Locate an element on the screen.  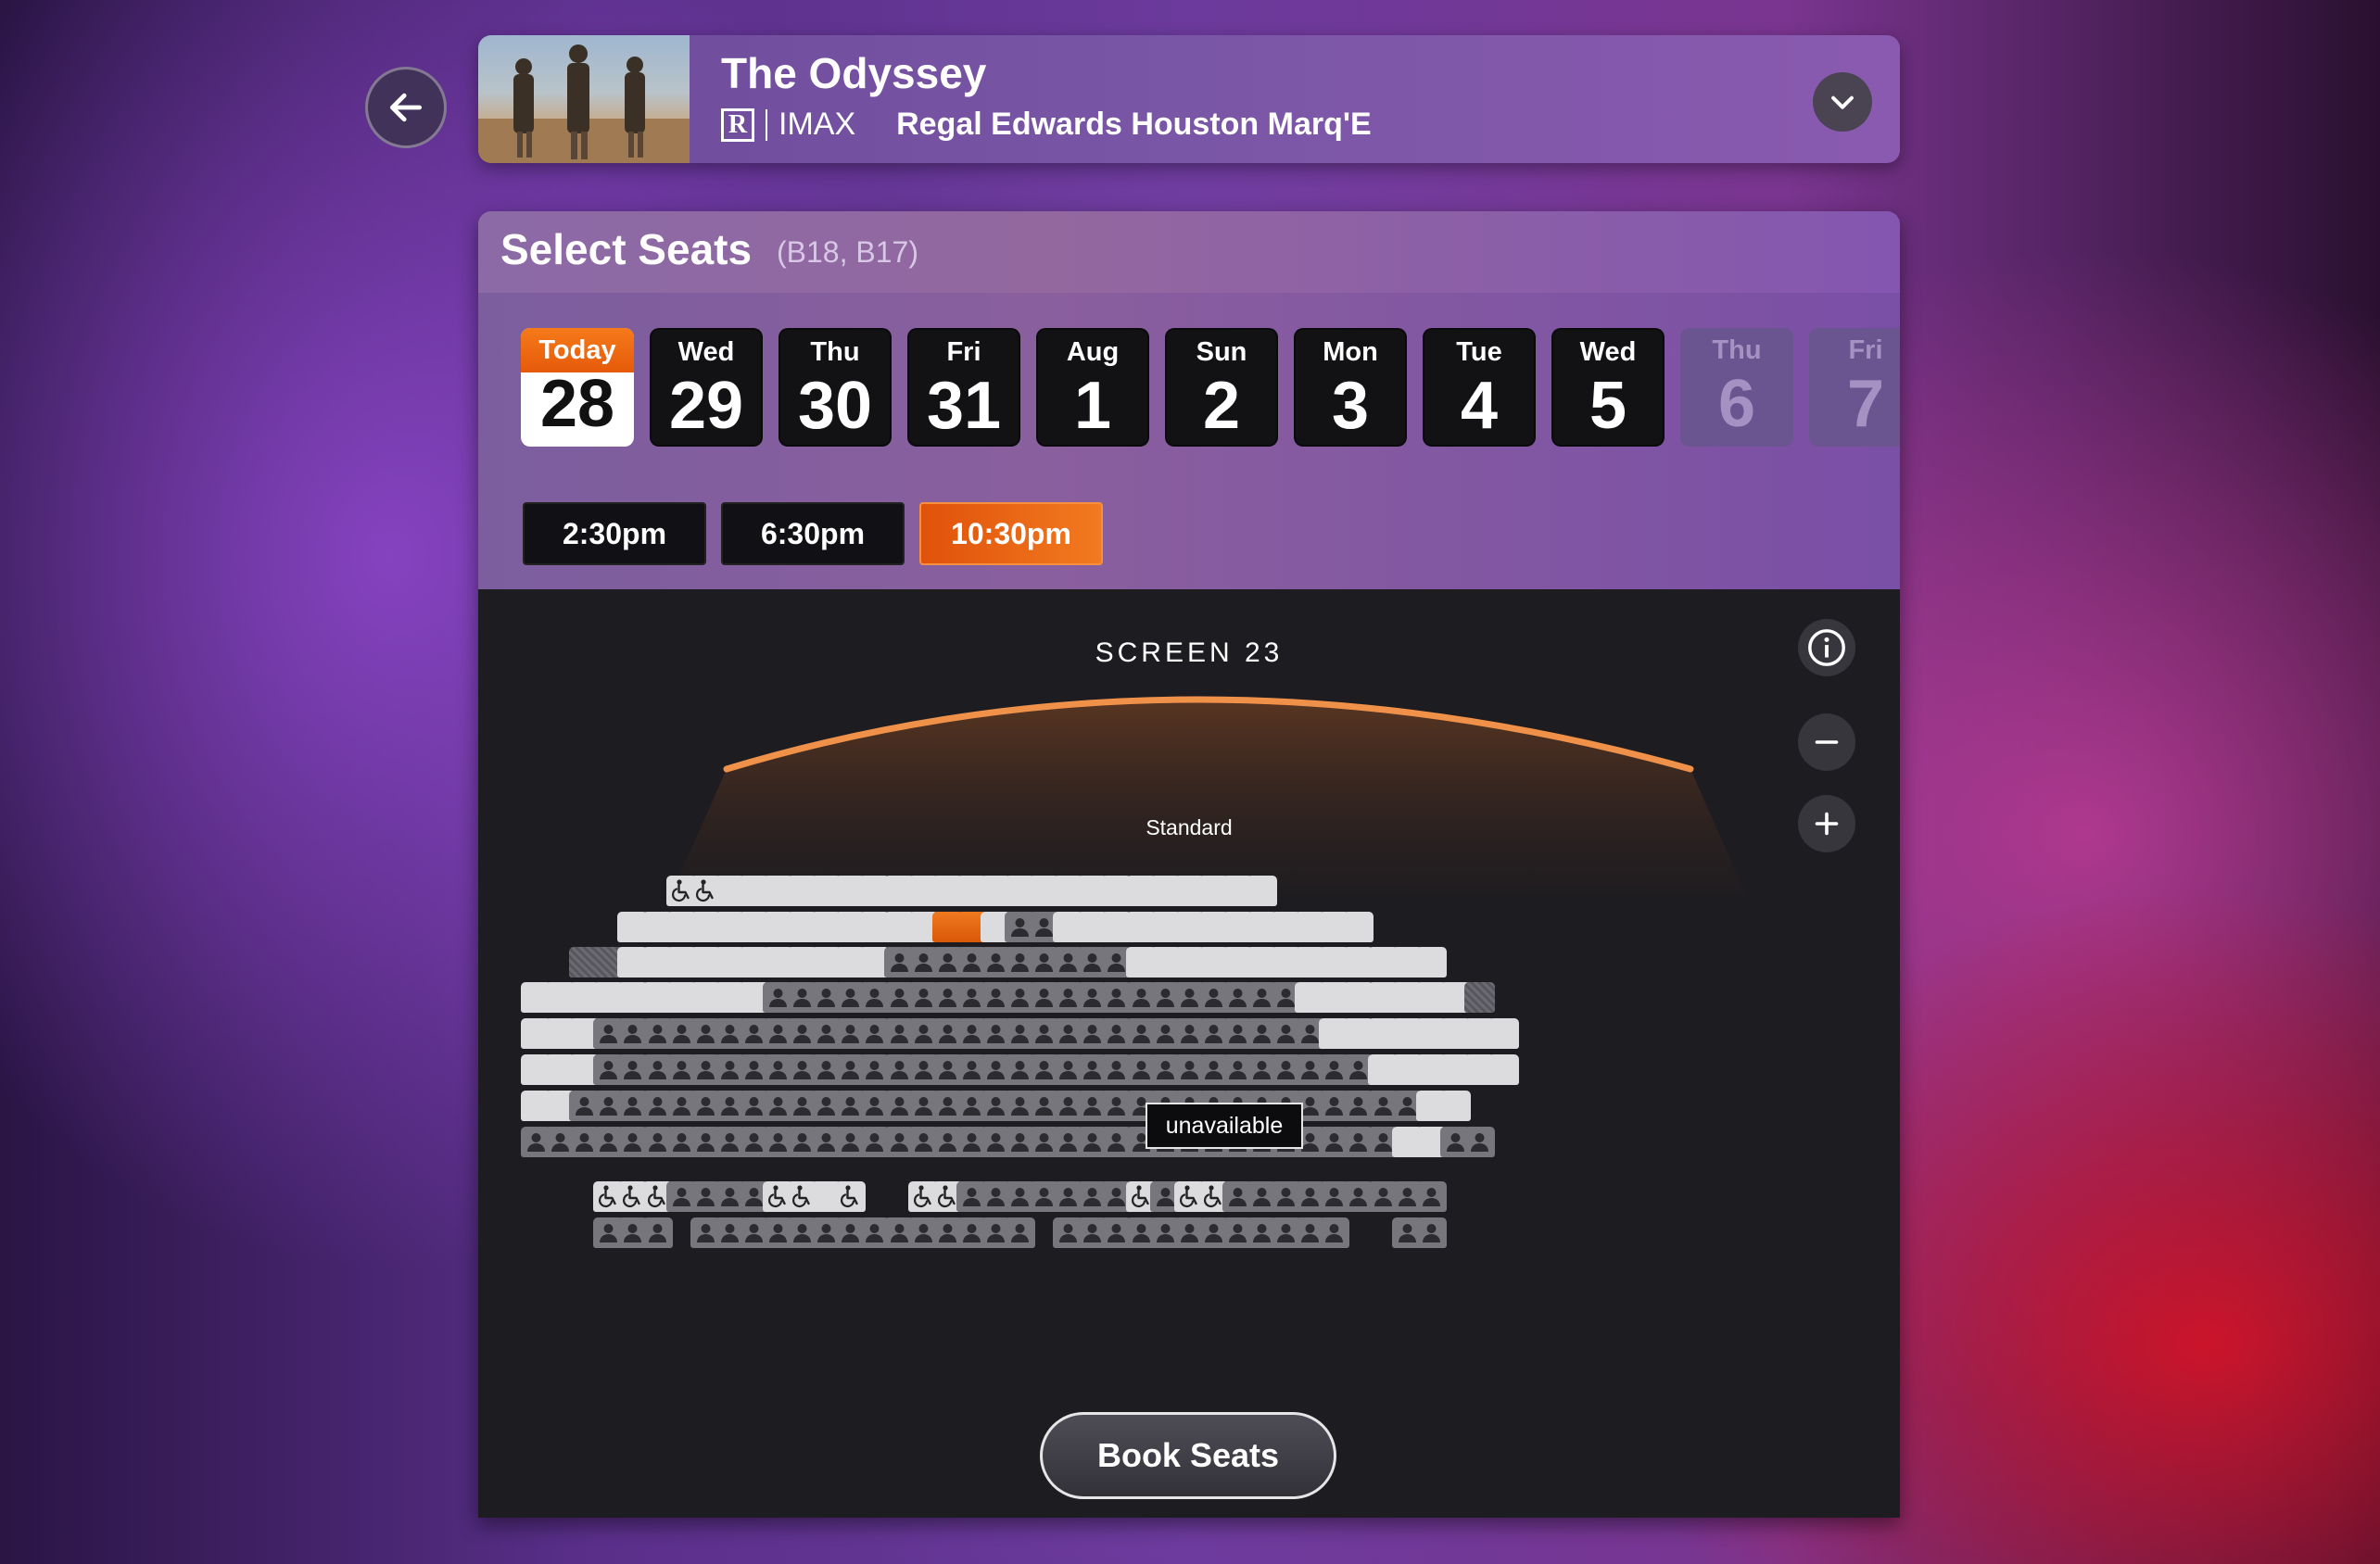
selected-seats-summary: (B18, B17) is located at coordinates (847, 252).